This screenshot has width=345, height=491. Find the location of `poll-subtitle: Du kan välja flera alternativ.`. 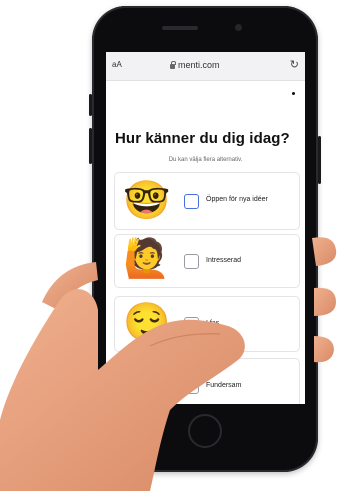

poll-subtitle: Du kan välja flera alternativ. is located at coordinates (205, 160).